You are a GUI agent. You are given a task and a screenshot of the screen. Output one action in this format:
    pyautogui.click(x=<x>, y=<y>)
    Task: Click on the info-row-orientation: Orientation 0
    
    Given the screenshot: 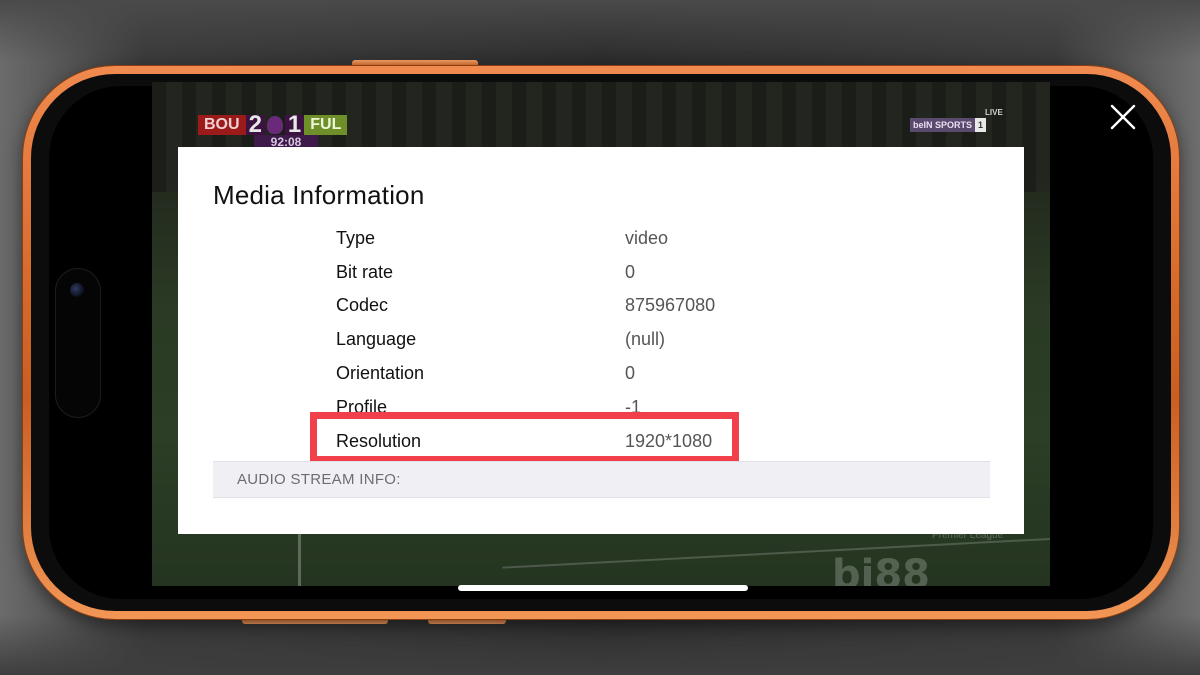 What is the action you would take?
    pyautogui.click(x=601, y=373)
    